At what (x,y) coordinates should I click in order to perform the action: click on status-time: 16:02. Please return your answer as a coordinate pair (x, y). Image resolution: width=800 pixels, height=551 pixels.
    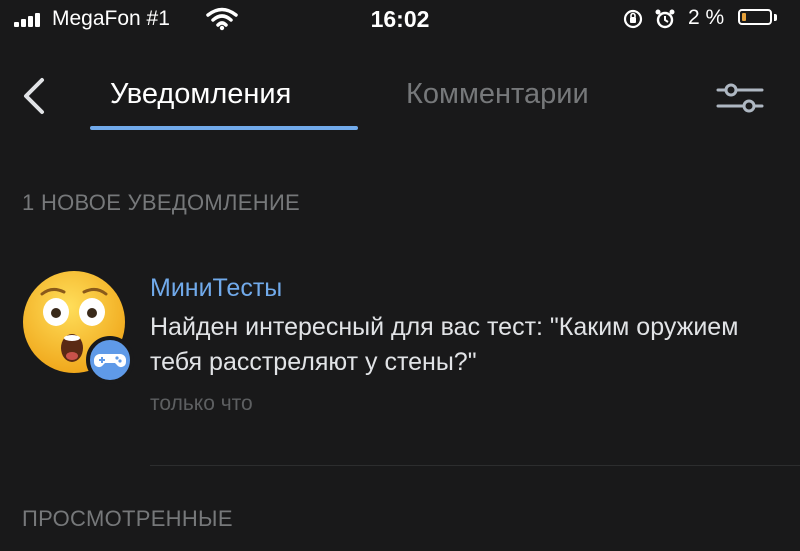
    Looking at the image, I should click on (400, 19).